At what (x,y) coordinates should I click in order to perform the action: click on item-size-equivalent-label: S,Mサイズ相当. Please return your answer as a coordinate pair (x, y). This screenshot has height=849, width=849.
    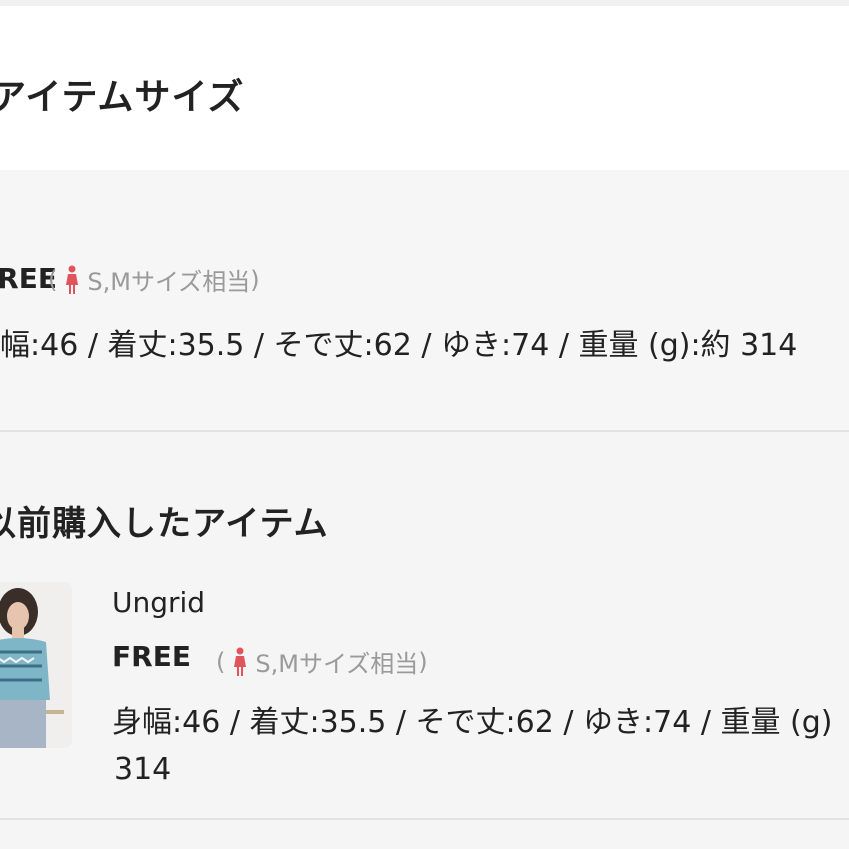
    Looking at the image, I should click on (337, 664).